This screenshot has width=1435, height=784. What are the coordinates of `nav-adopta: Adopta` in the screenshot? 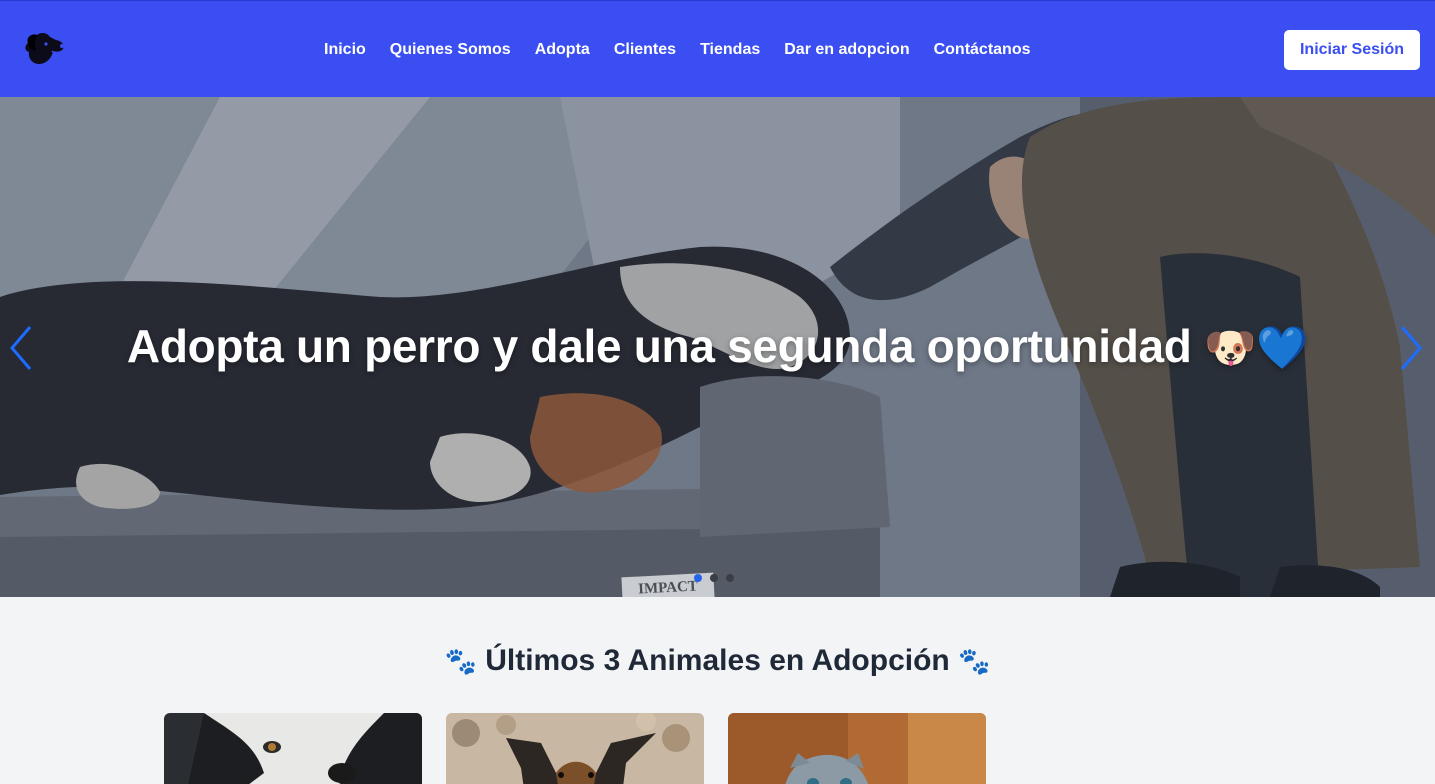 It's located at (562, 50).